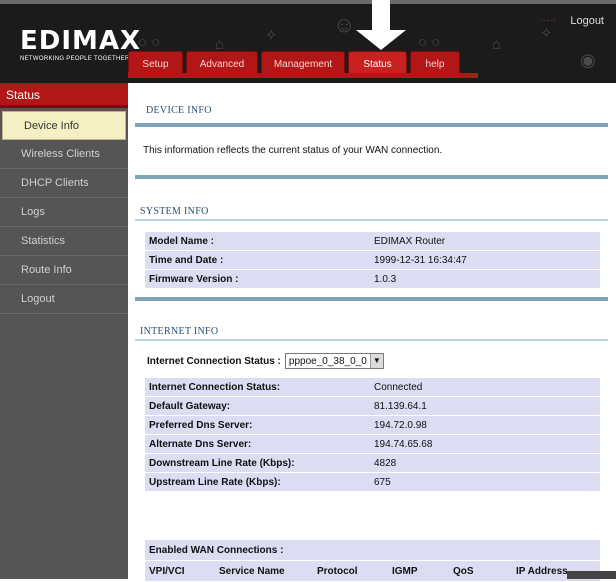  Describe the element at coordinates (371, 299) in the screenshot. I see `system-info-bottom-divider` at that location.